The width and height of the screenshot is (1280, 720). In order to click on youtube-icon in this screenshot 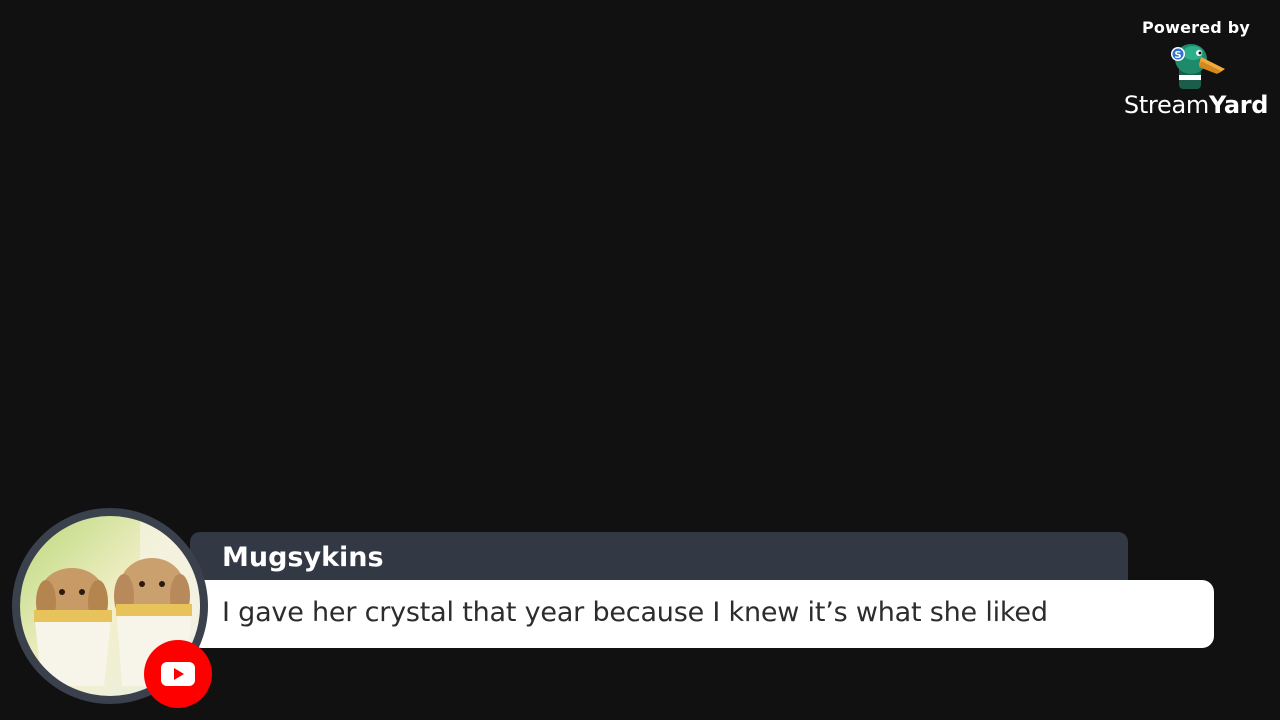, I will do `click(178, 674)`.